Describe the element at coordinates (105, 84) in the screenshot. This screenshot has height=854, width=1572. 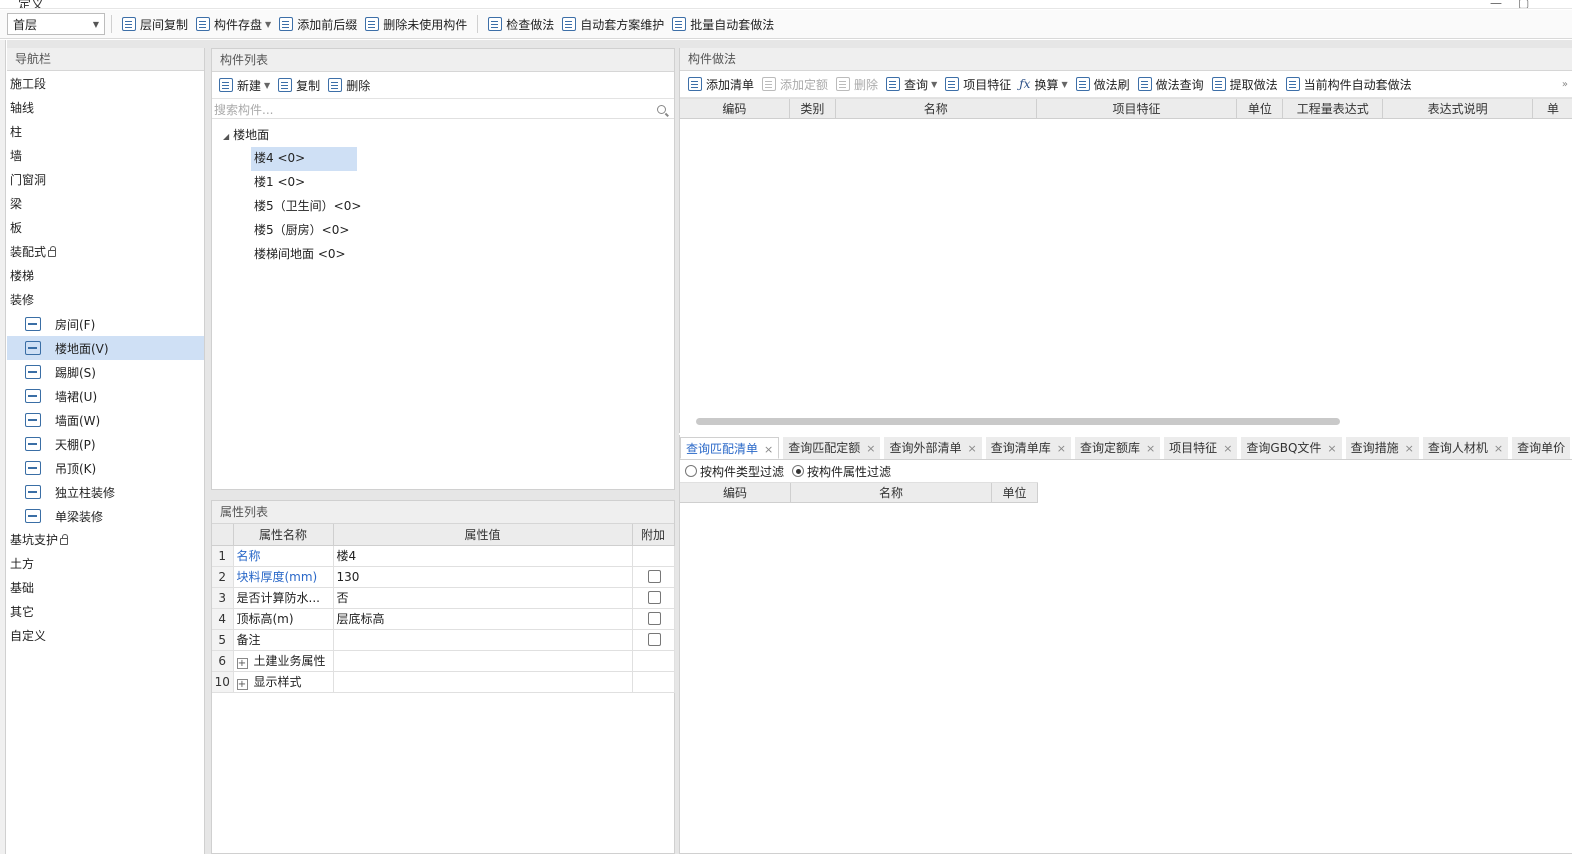
I see `nav-item-construction-section: 施工段` at that location.